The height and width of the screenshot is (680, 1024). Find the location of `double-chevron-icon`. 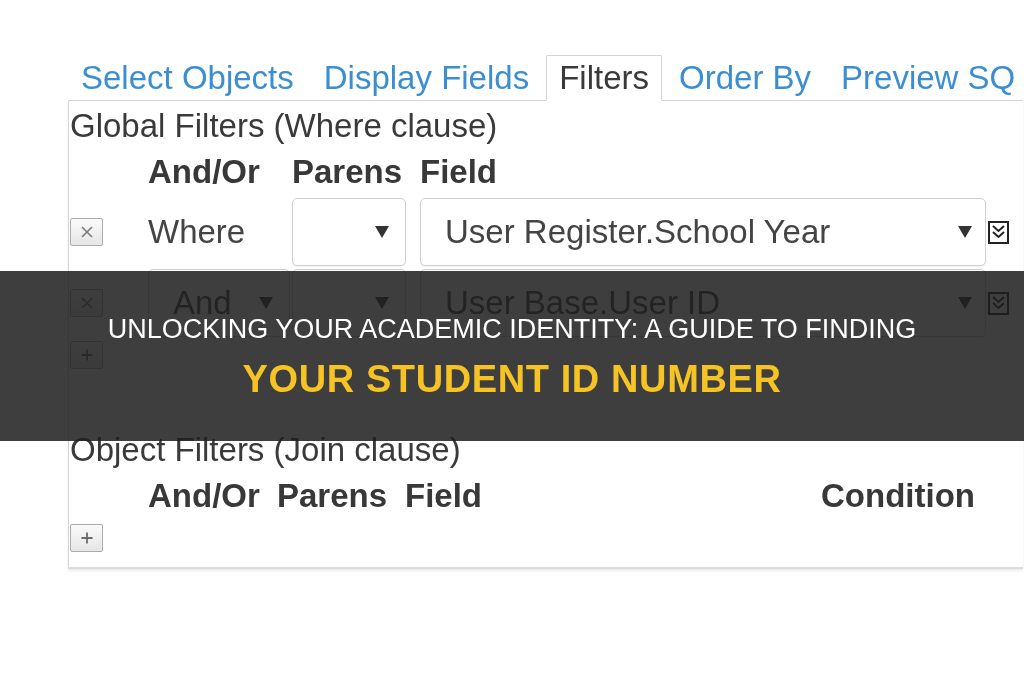

double-chevron-icon is located at coordinates (998, 232).